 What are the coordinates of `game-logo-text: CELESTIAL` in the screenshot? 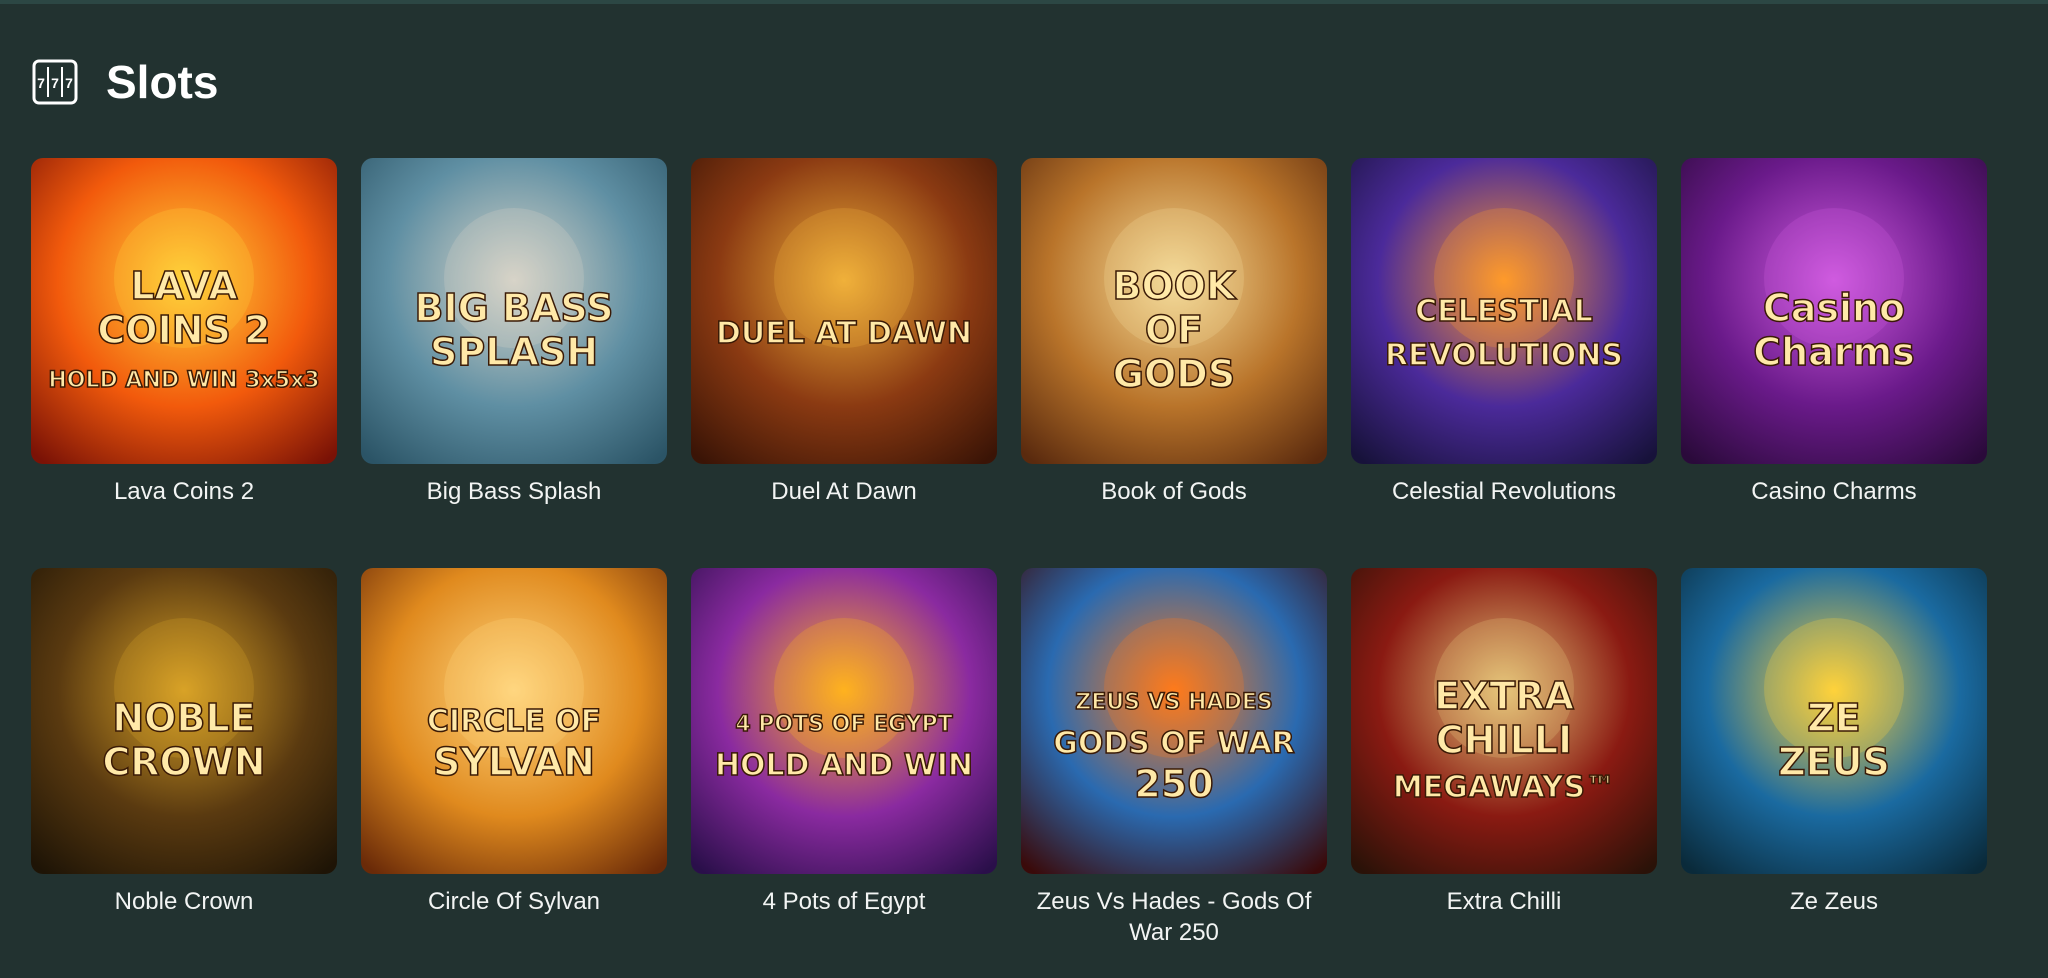 It's located at (1504, 311).